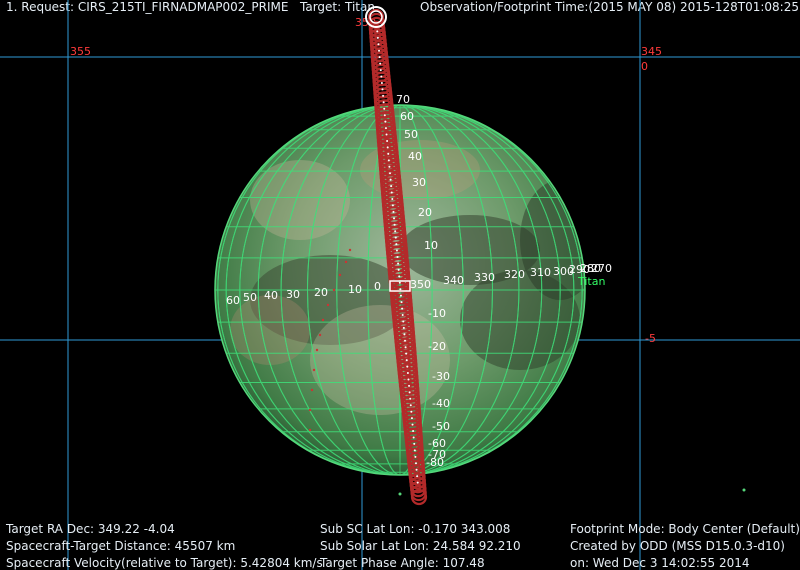 This screenshot has height=570, width=800. What do you see at coordinates (121, 546) in the screenshot?
I see `footer-left-2: Spacecraft-Target Distance: 45507 km` at bounding box center [121, 546].